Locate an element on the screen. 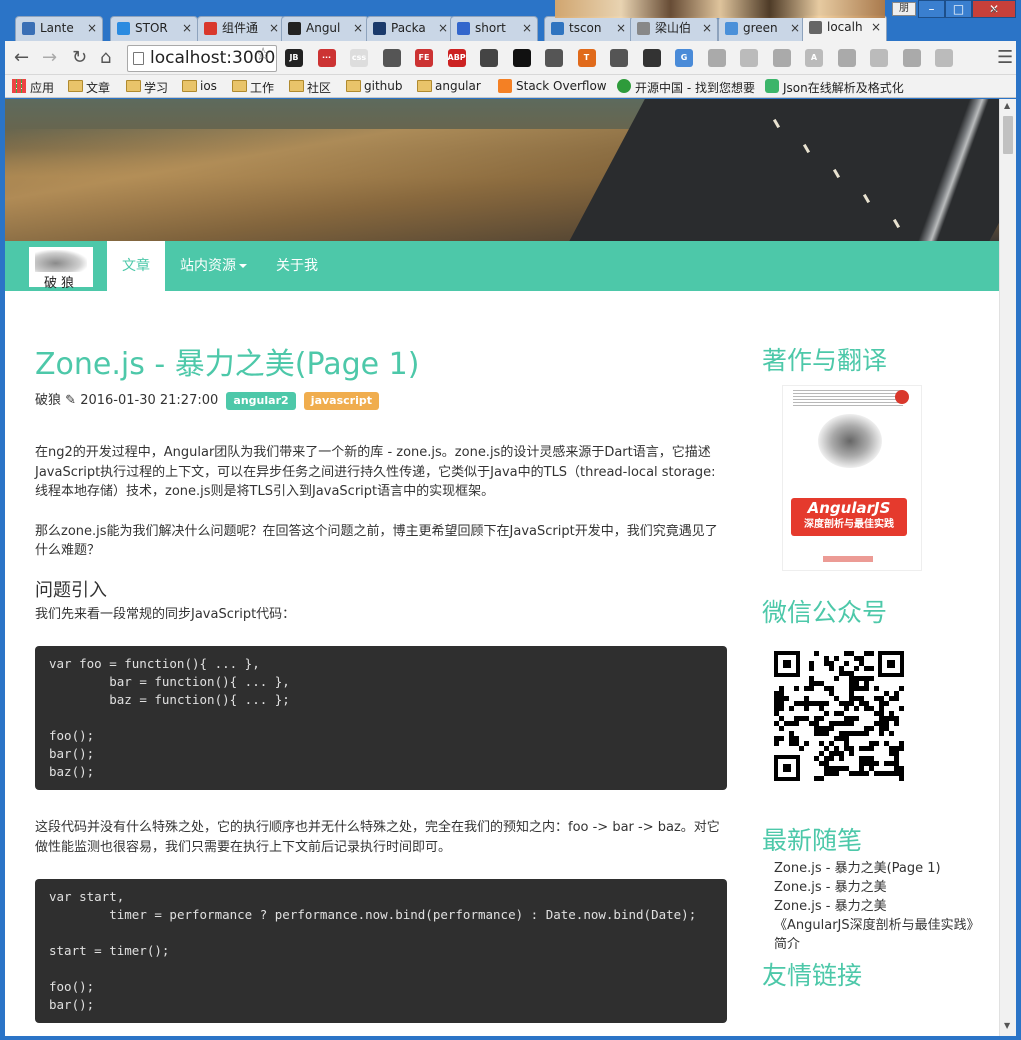 The width and height of the screenshot is (1021, 1040). bookmark-label: ios is located at coordinates (208, 86).